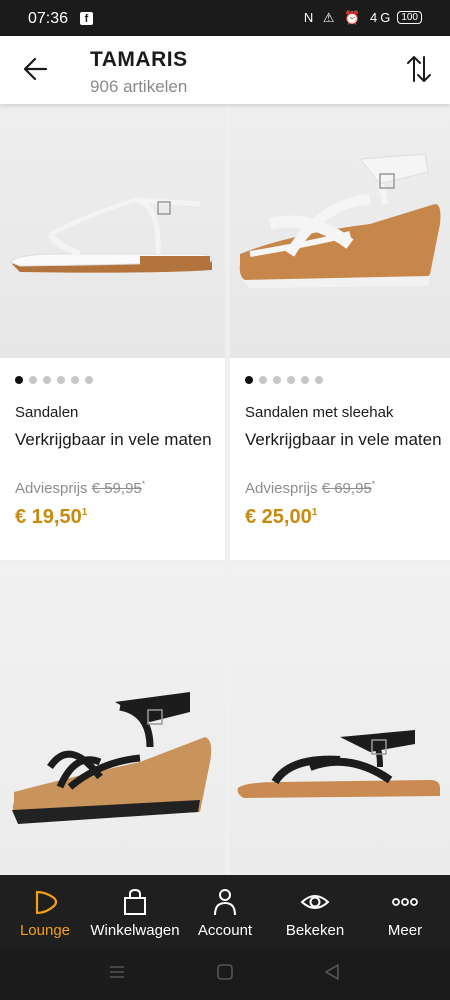 The height and width of the screenshot is (1000, 450). Describe the element at coordinates (47, 412) in the screenshot. I see `product-category: Sandalen` at that location.